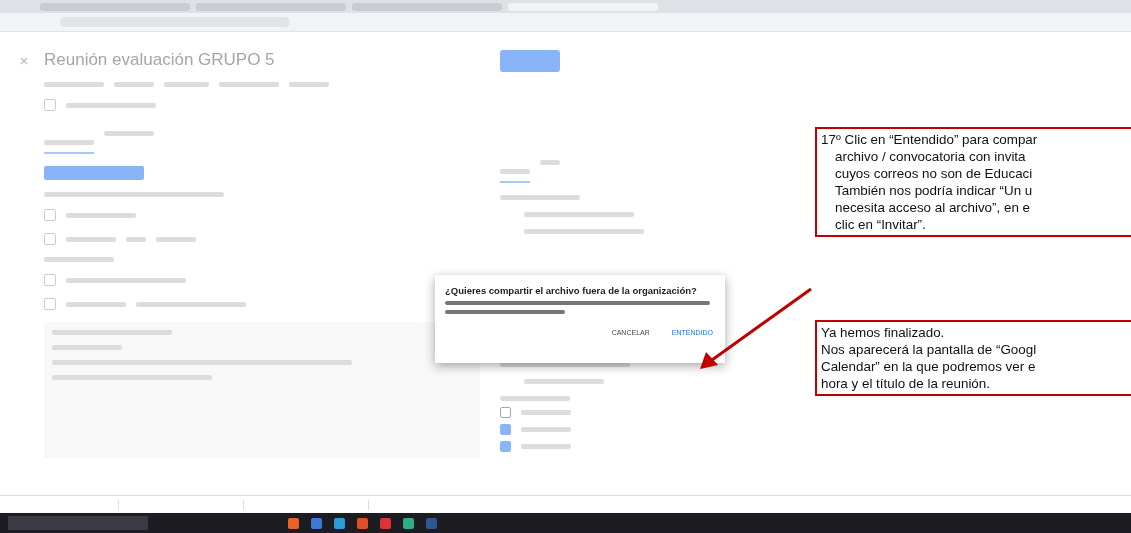  What do you see at coordinates (883, 332) in the screenshot?
I see `annotation-text: Ya hemos finalizado.` at bounding box center [883, 332].